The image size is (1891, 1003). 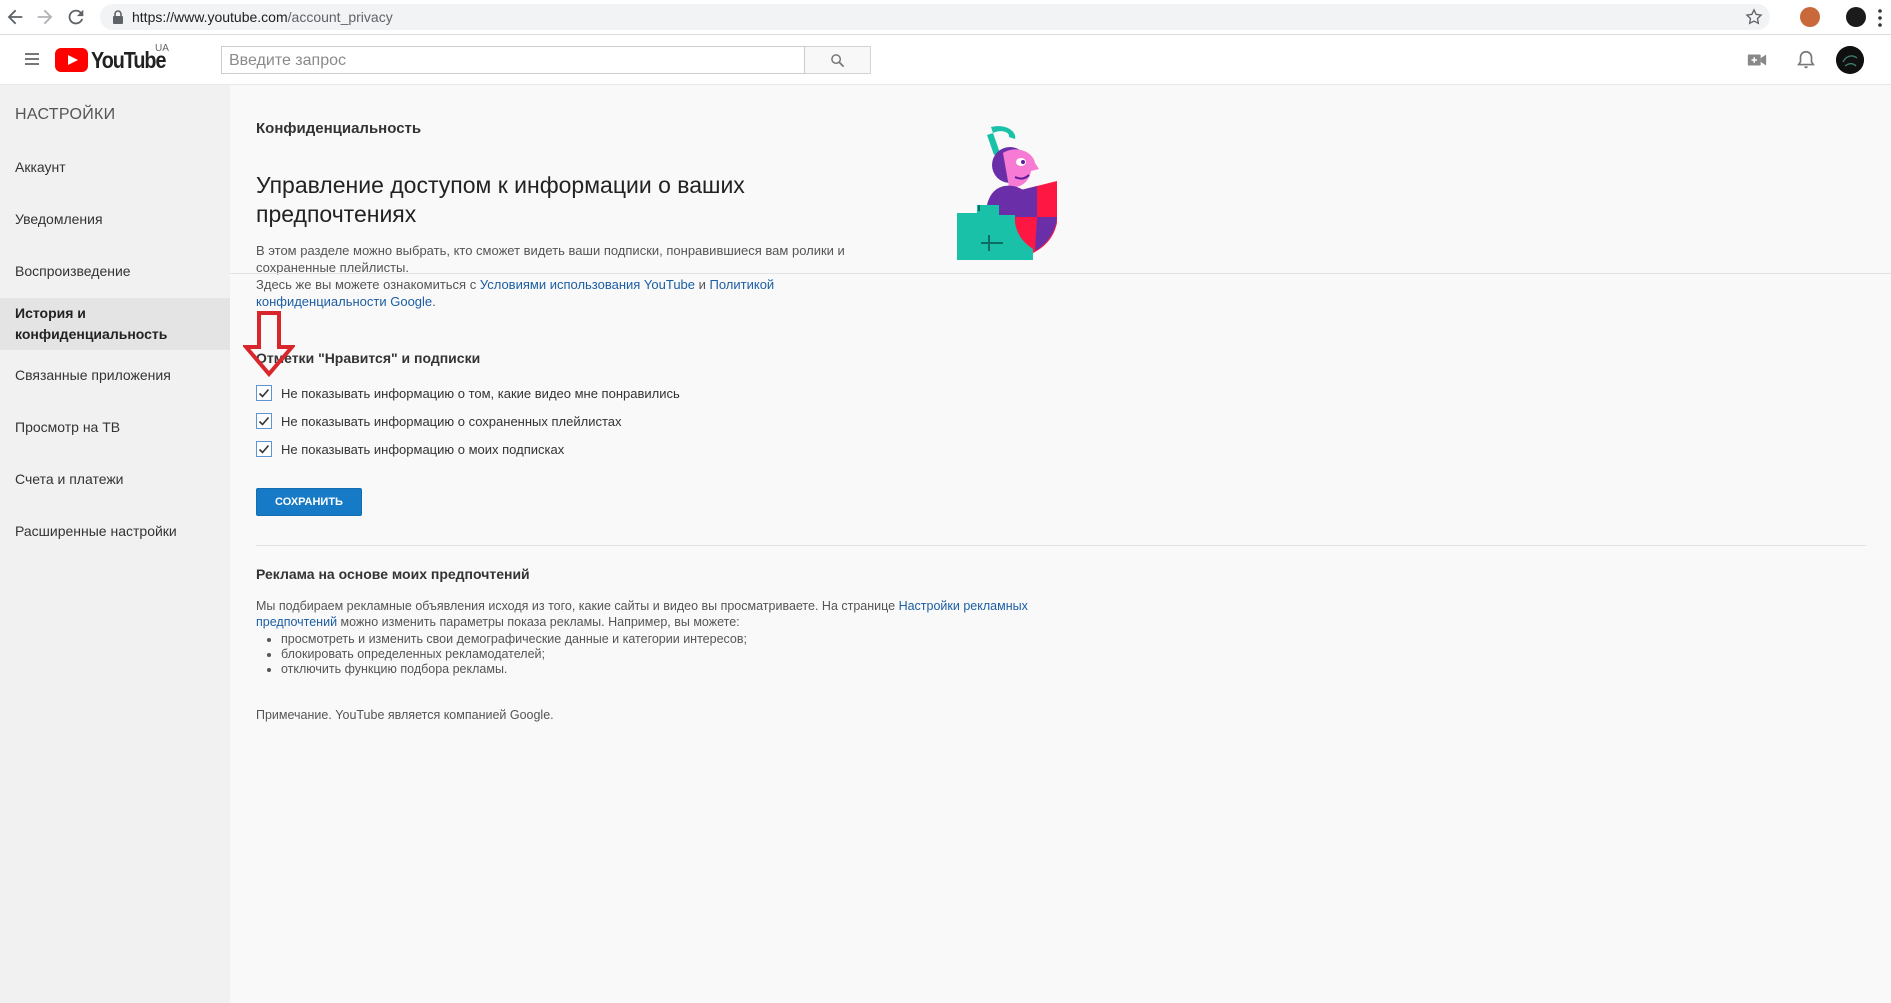 I want to click on extension-icon, so click(x=1810, y=17).